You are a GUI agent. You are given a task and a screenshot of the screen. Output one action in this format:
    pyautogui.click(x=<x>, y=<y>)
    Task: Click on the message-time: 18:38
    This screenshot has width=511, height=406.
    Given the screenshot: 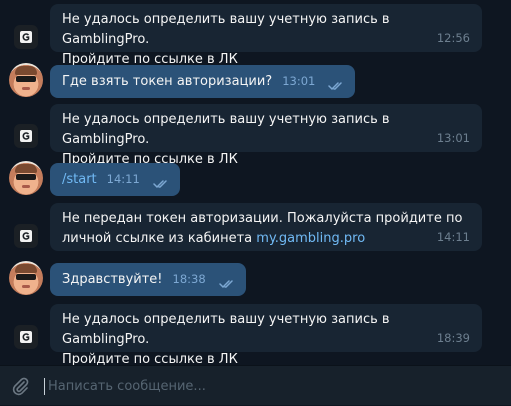 What is the action you would take?
    pyautogui.click(x=189, y=279)
    